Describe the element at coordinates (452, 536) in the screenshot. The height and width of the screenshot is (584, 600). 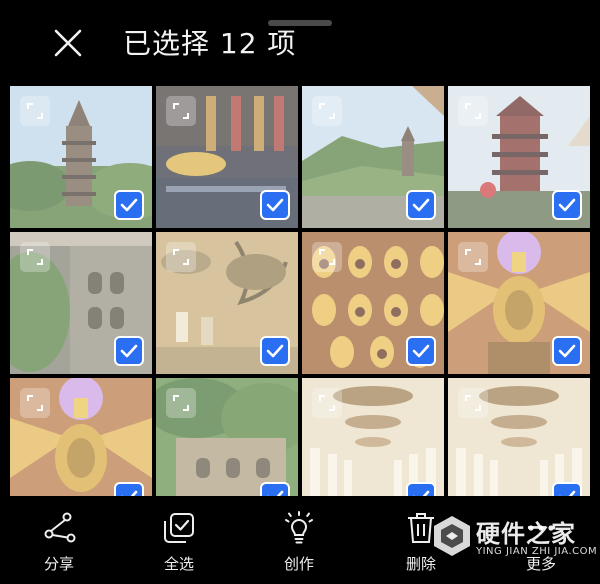
I see `watermark-logo-icon` at that location.